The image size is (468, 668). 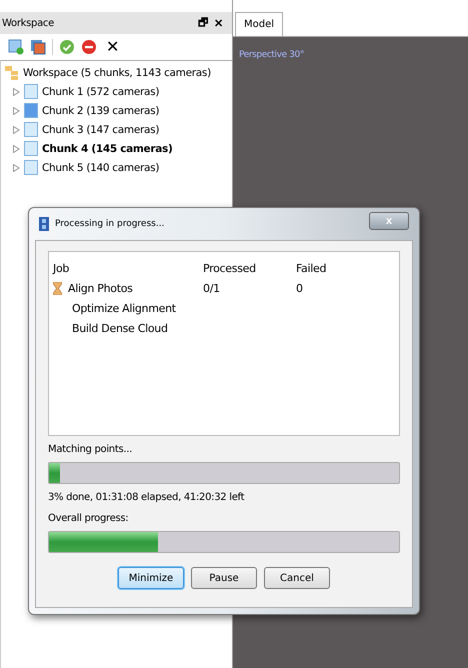 I want to click on remove-icon, so click(x=89, y=47).